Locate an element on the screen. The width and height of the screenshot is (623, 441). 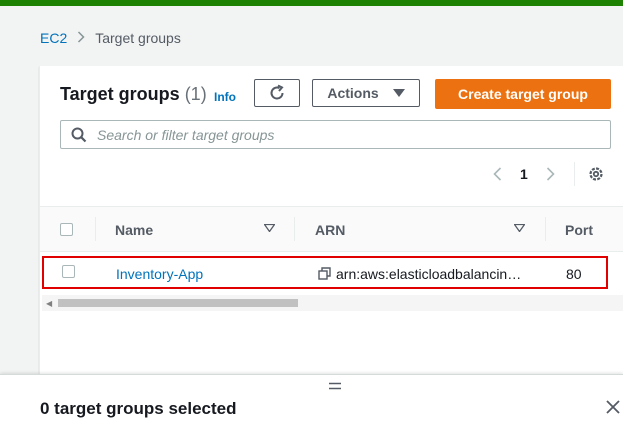
selection-status: 0 target groups selected is located at coordinates (138, 408).